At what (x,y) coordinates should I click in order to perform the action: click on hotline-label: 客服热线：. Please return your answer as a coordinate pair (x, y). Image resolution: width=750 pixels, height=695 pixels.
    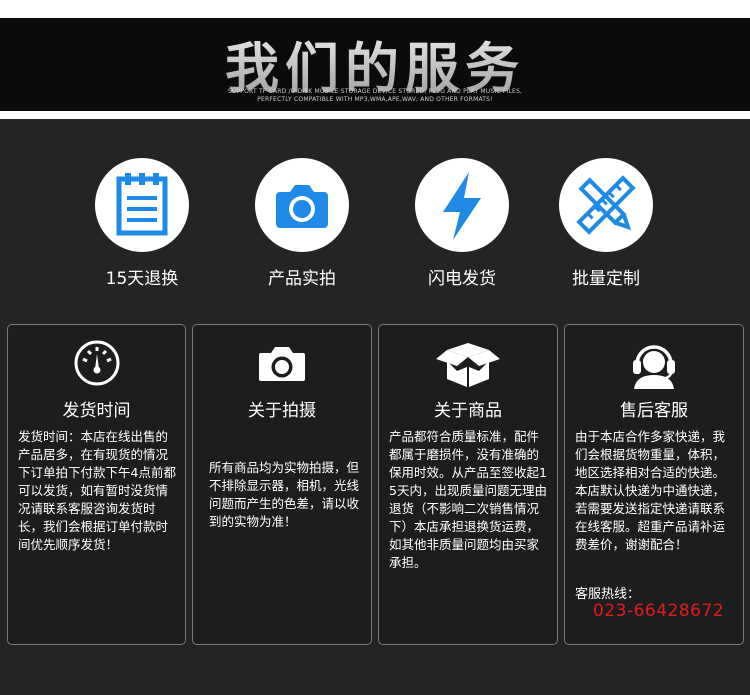
    Looking at the image, I should click on (608, 594).